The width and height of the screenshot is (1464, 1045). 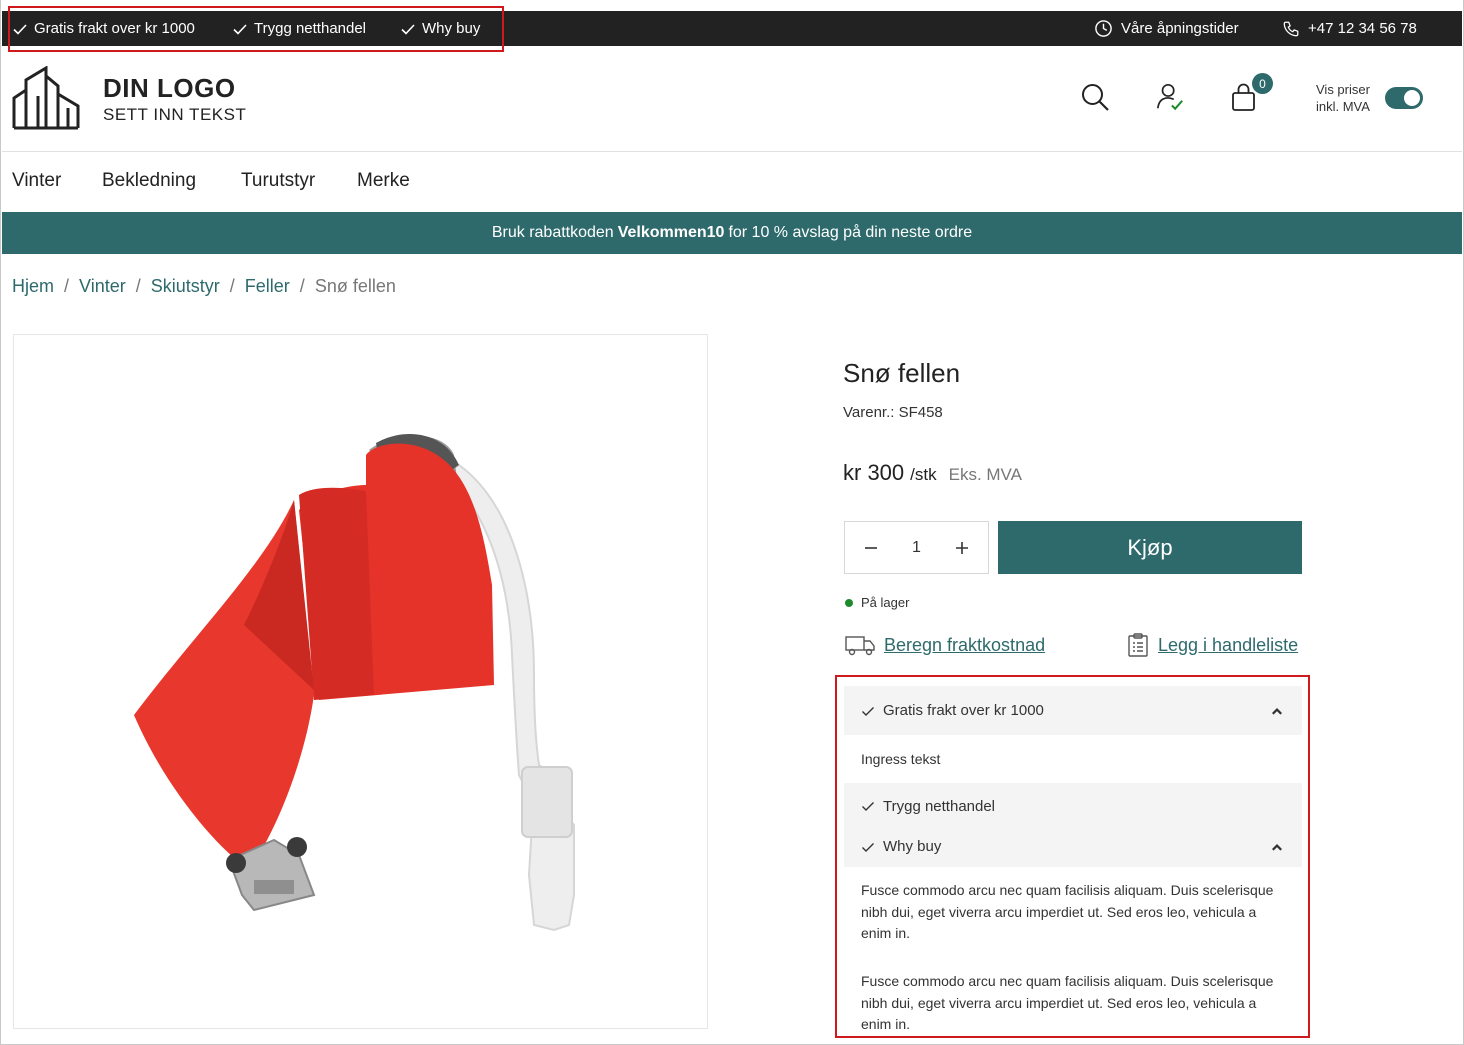 I want to click on shipping-cost-link: Beregn fraktkostnad, so click(x=944, y=645).